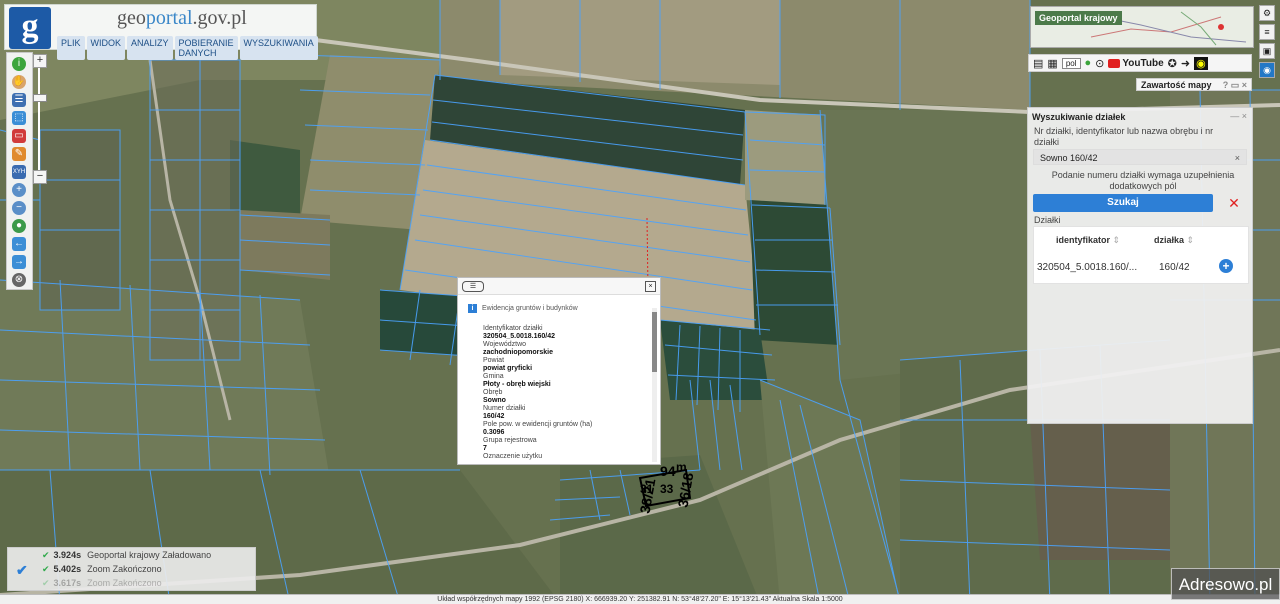 This screenshot has height=604, width=1280. Describe the element at coordinates (19, 190) in the screenshot. I see `zoom-in-icon: +` at that location.